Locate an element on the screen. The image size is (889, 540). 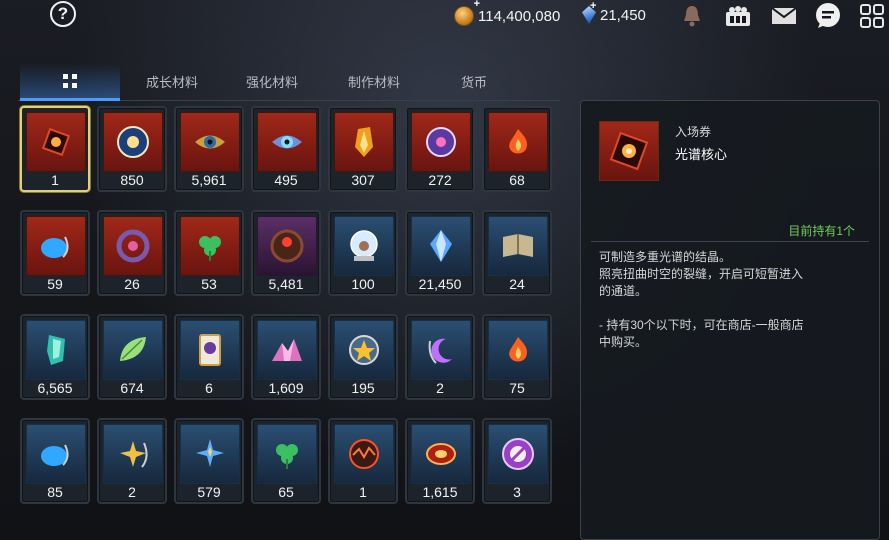
inventory-slot: 5,961 is located at coordinates (209, 149).